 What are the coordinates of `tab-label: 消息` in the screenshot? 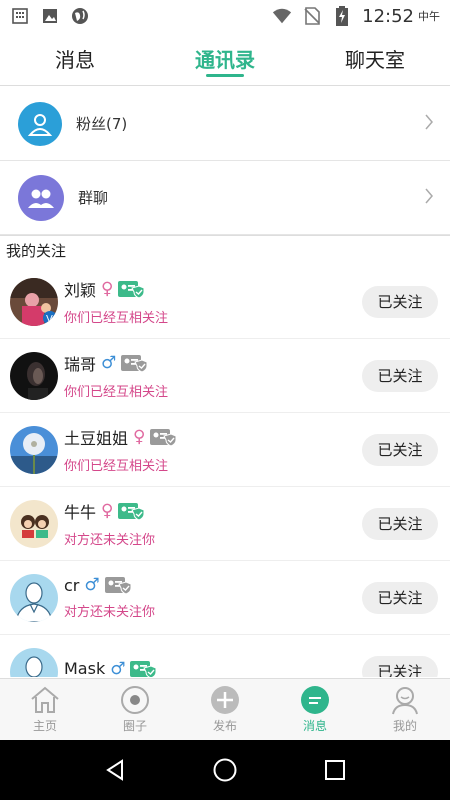 It's located at (75, 60).